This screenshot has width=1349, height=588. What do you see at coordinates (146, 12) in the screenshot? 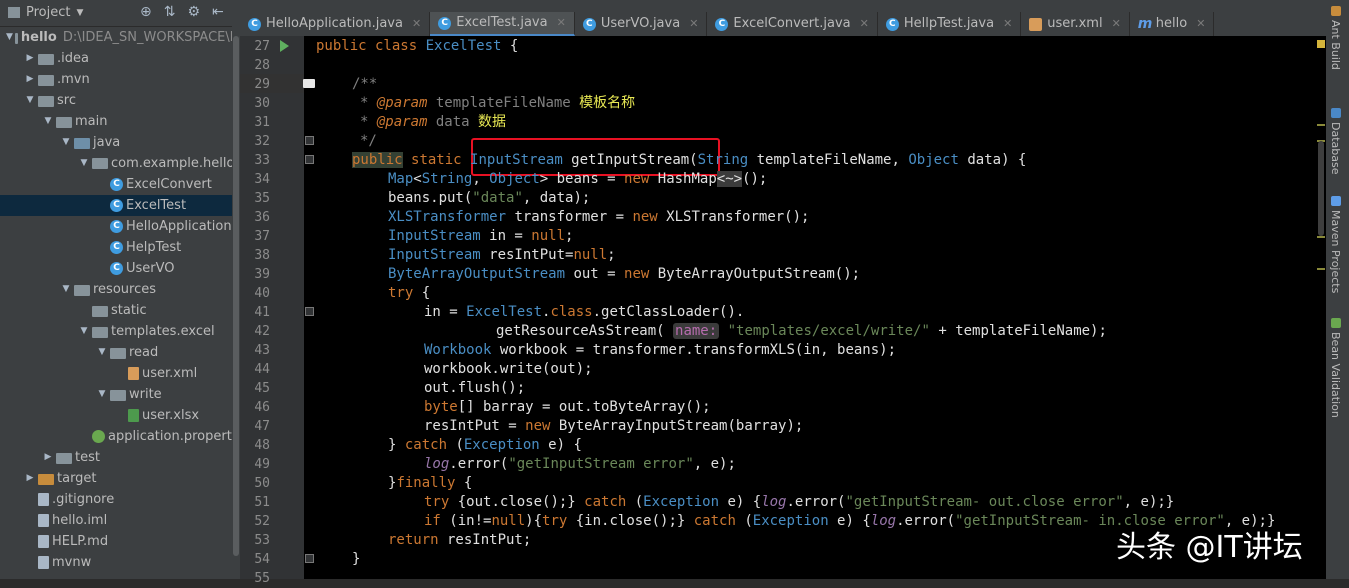
I see `locate-icon: ⊕` at bounding box center [146, 12].